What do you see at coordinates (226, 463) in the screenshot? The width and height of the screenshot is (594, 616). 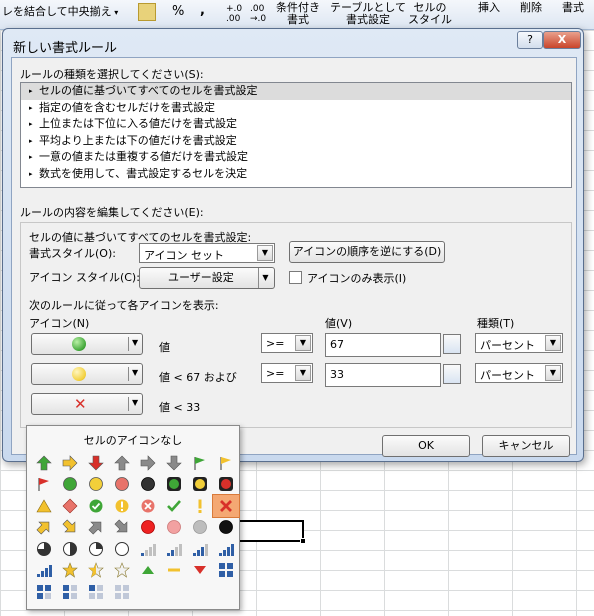 I see `yellow-flag-icon` at bounding box center [226, 463].